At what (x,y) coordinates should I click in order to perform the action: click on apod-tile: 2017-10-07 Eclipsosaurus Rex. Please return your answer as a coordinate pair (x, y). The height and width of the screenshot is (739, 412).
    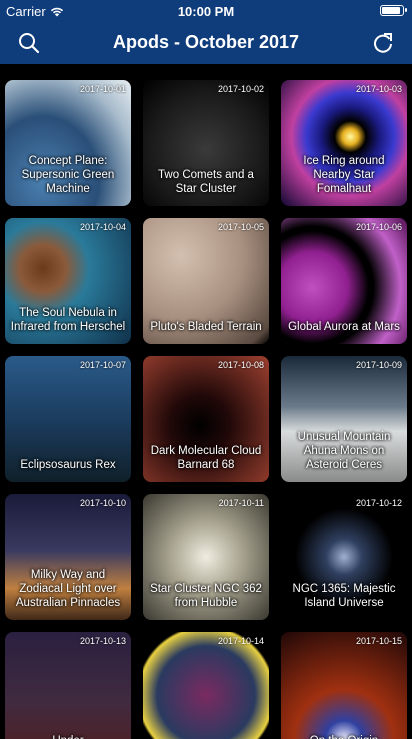
    Looking at the image, I should click on (68, 419).